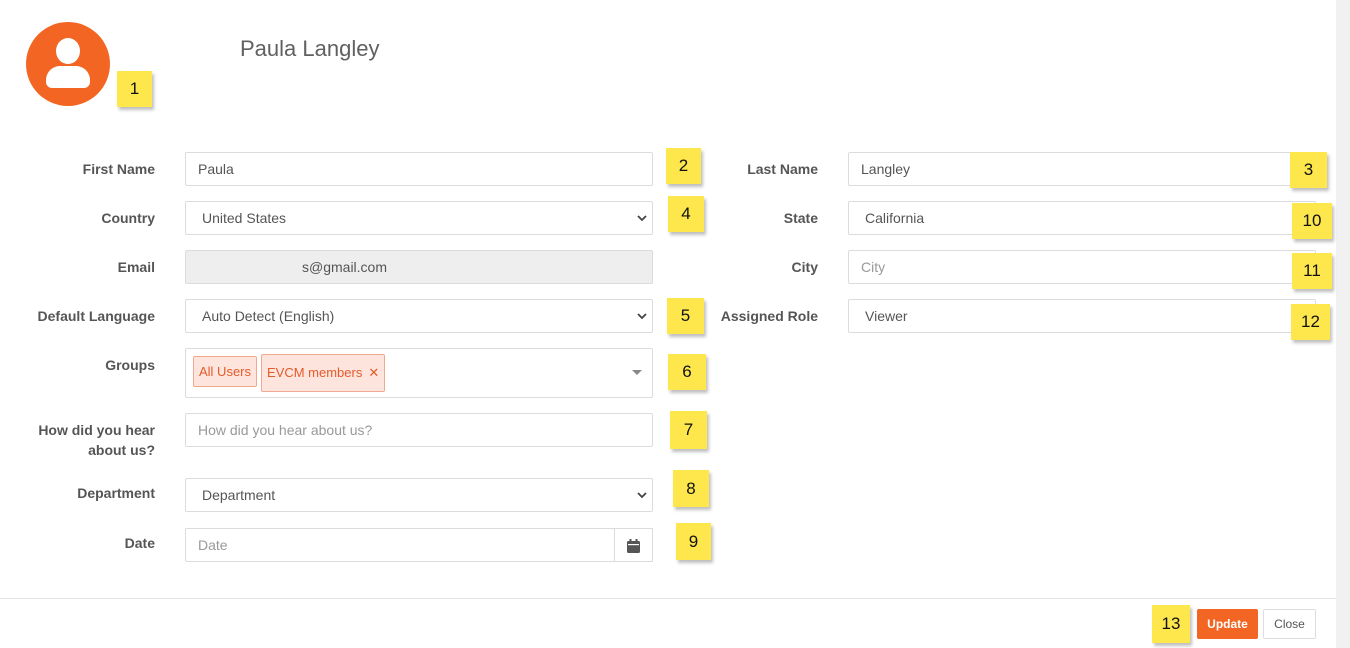 This screenshot has width=1350, height=648. What do you see at coordinates (895, 218) in the screenshot?
I see `state-value: California` at bounding box center [895, 218].